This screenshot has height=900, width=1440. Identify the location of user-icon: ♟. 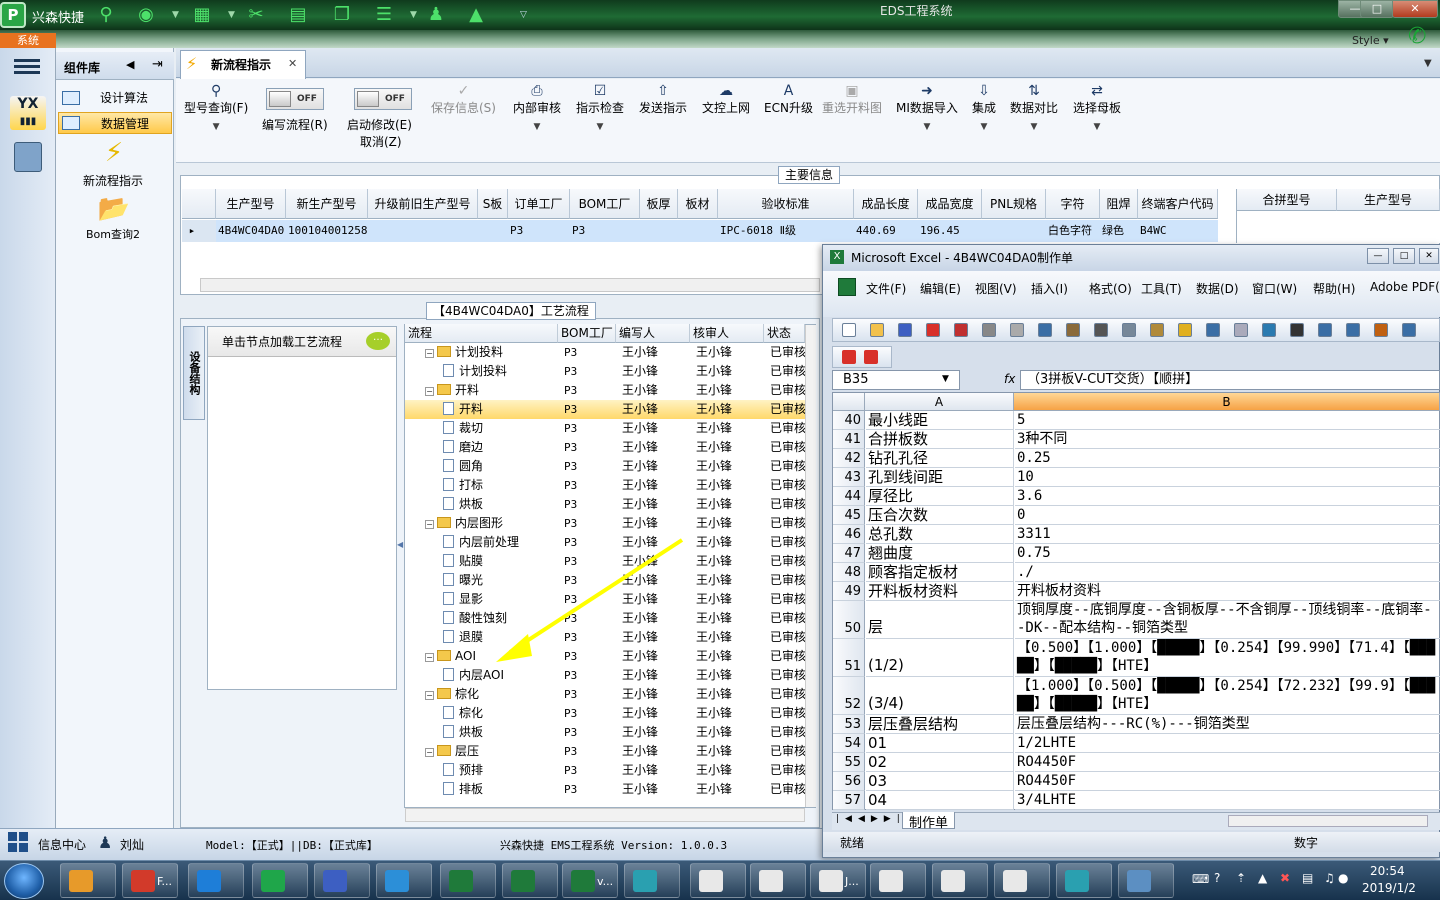
(436, 15).